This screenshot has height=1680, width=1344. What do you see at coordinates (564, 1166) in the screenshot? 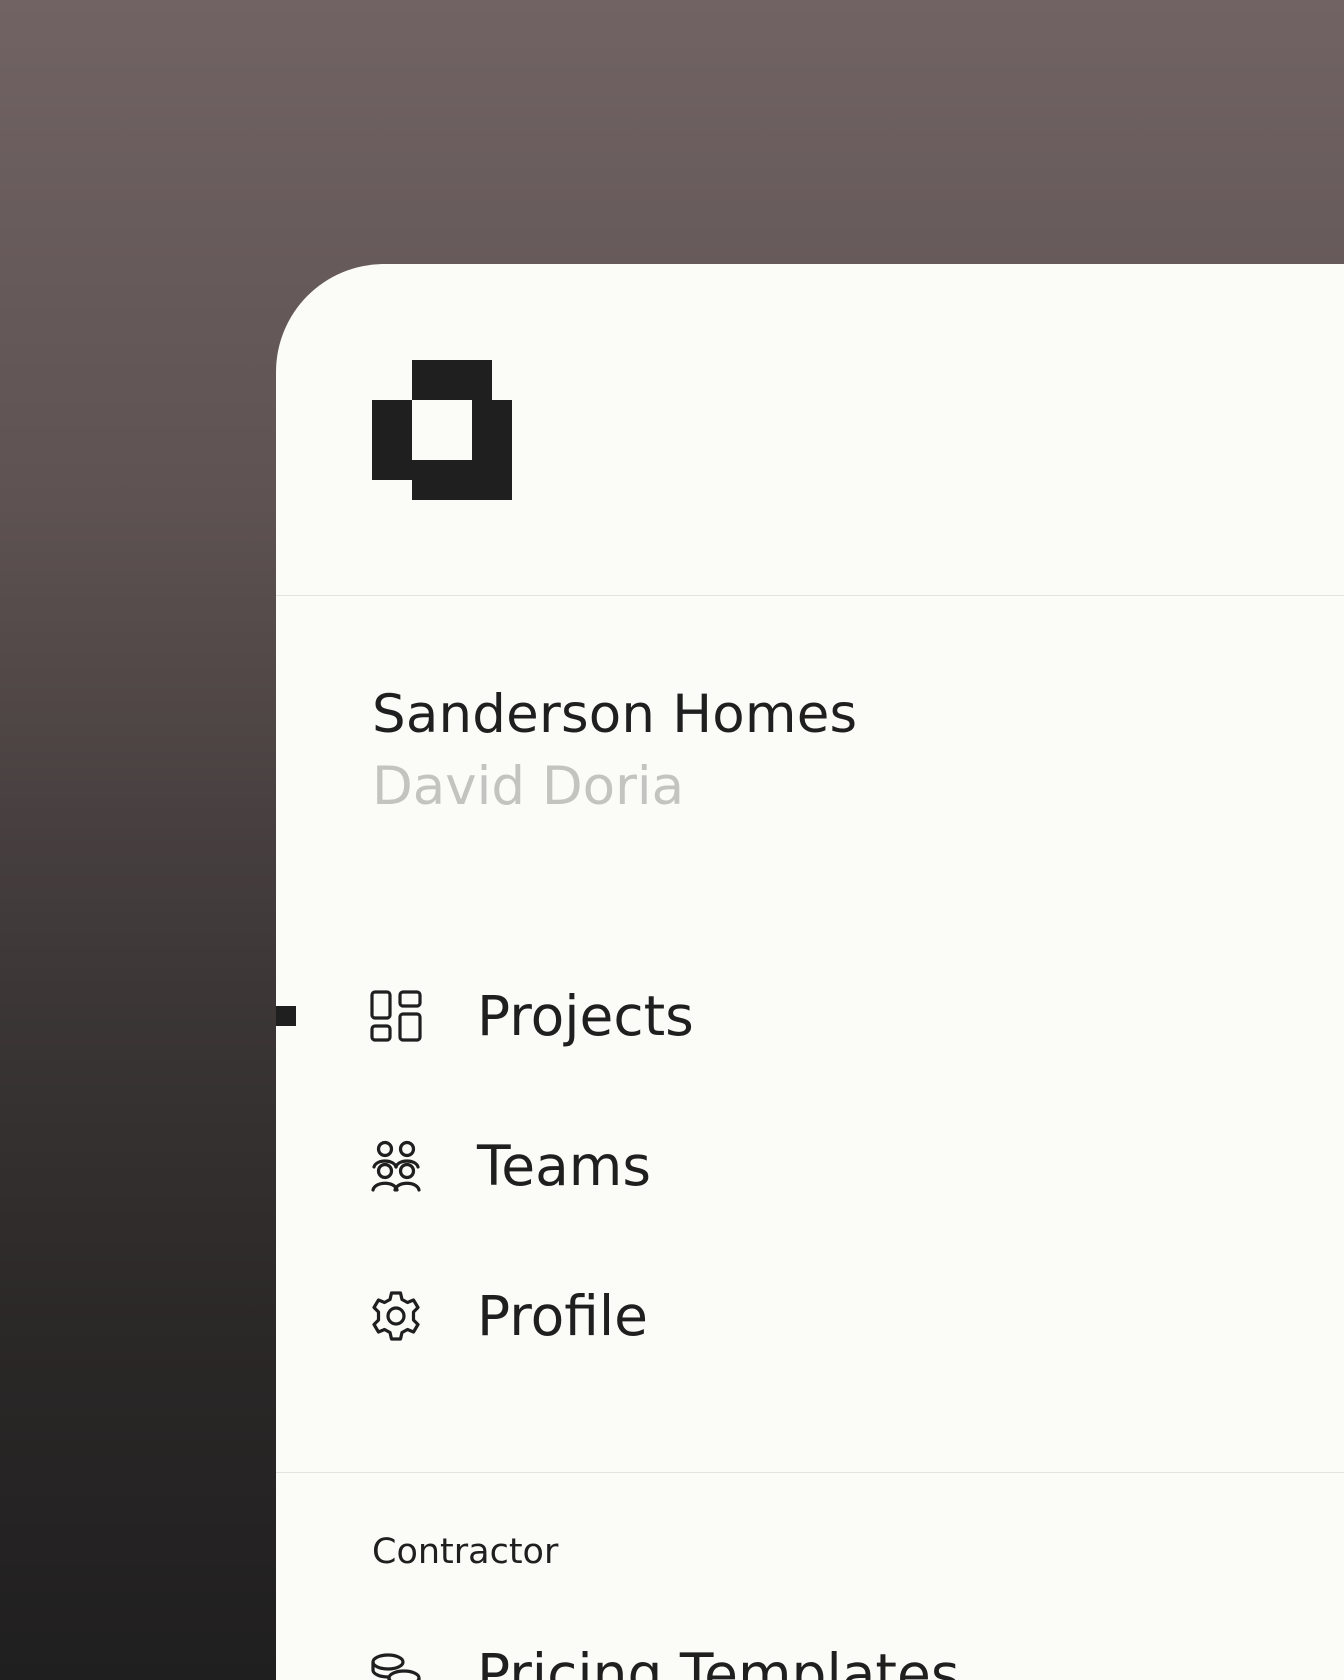
I see `nav-item-label: Teams` at bounding box center [564, 1166].